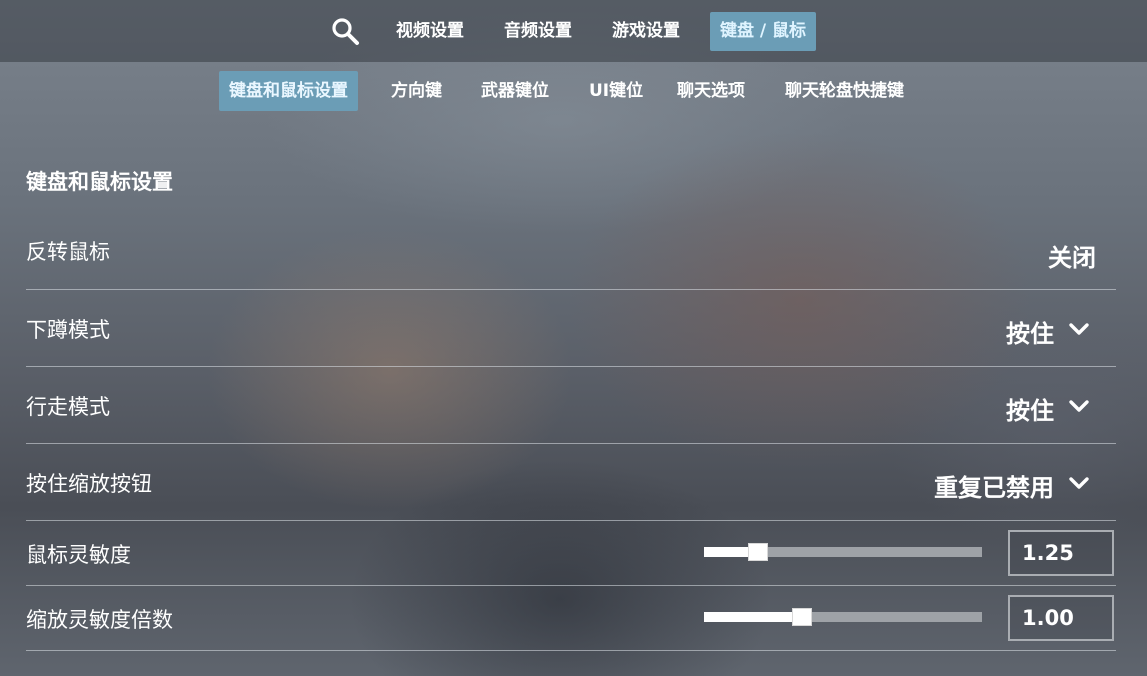 The height and width of the screenshot is (676, 1147). I want to click on tab-game-settings: 游戏设置, so click(646, 31).